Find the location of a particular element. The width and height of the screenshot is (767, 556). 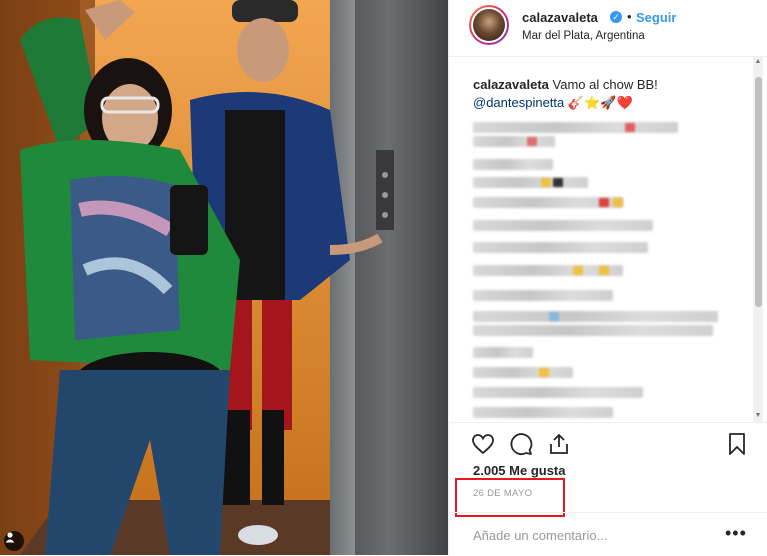

likes-count: 2.005 Me gusta is located at coordinates (519, 470).